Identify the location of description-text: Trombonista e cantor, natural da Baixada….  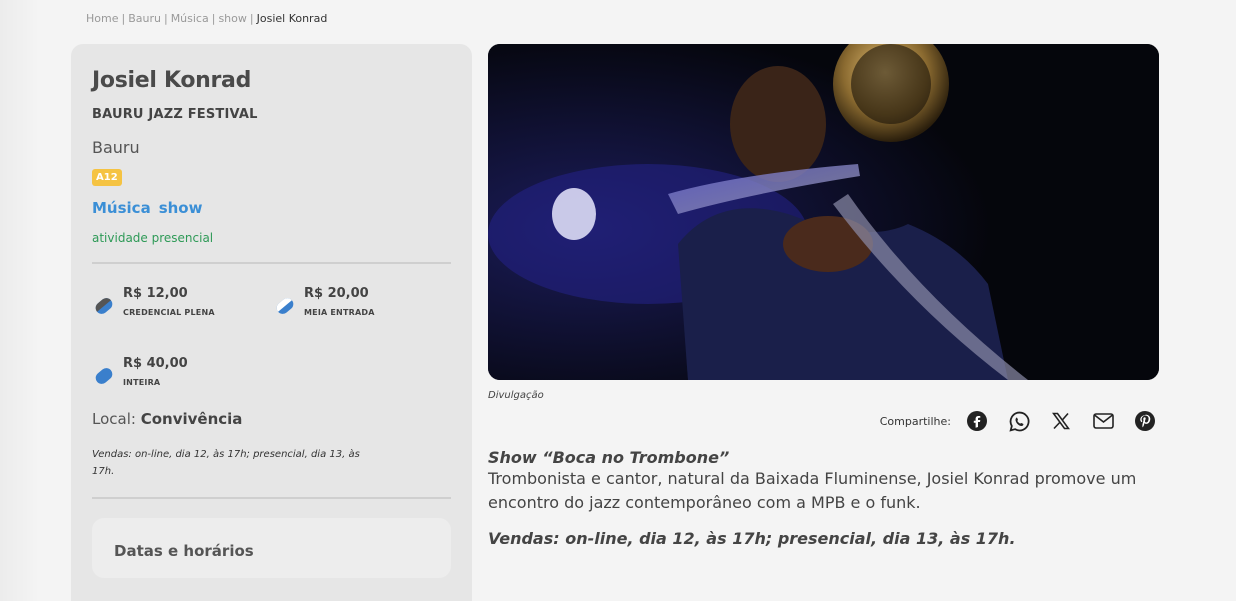
(812, 490).